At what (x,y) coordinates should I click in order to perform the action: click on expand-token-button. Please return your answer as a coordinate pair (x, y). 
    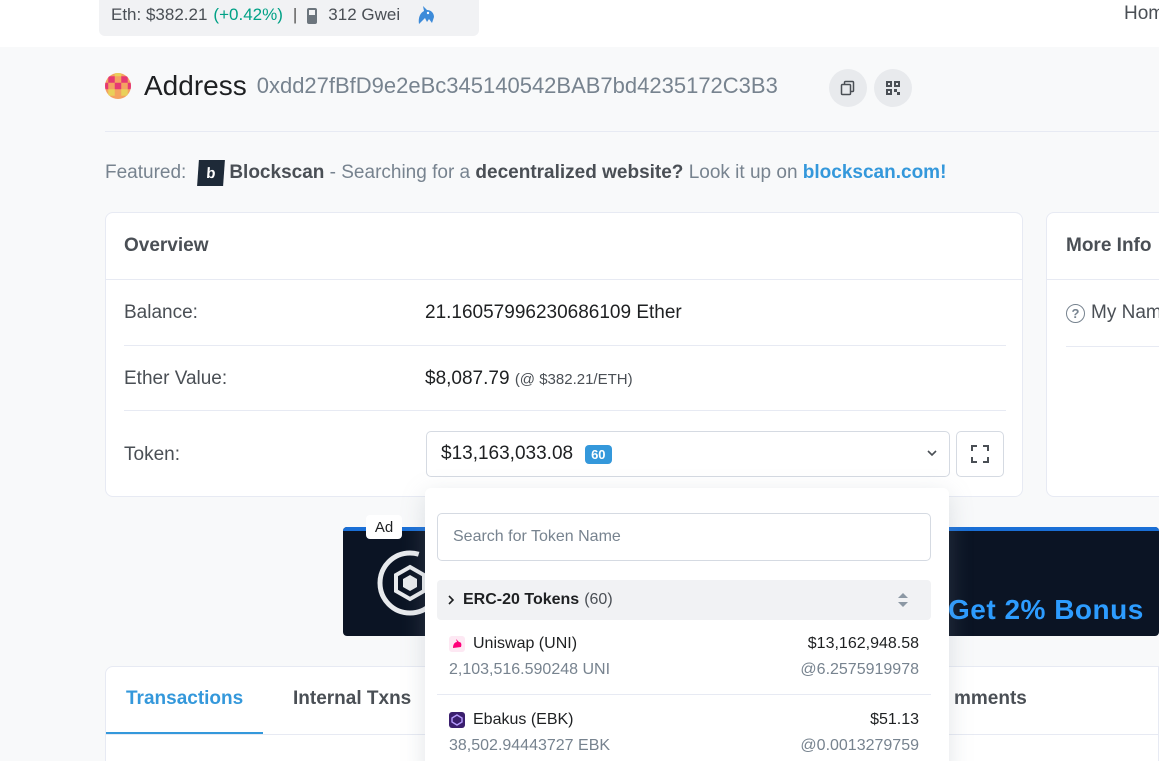
    Looking at the image, I should click on (980, 454).